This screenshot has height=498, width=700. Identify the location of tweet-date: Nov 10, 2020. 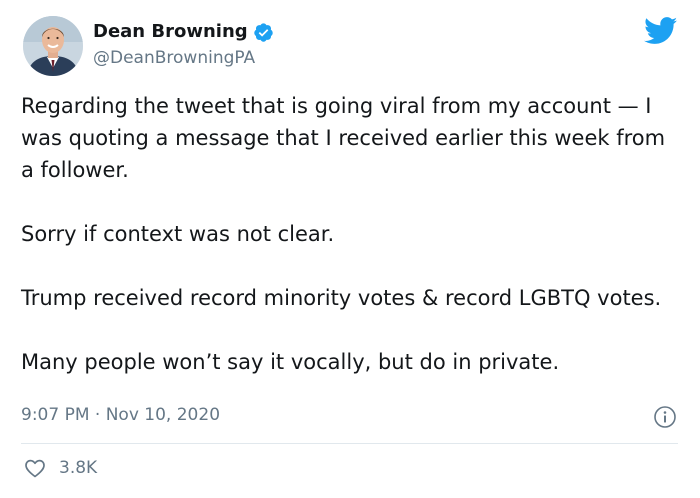
(163, 415).